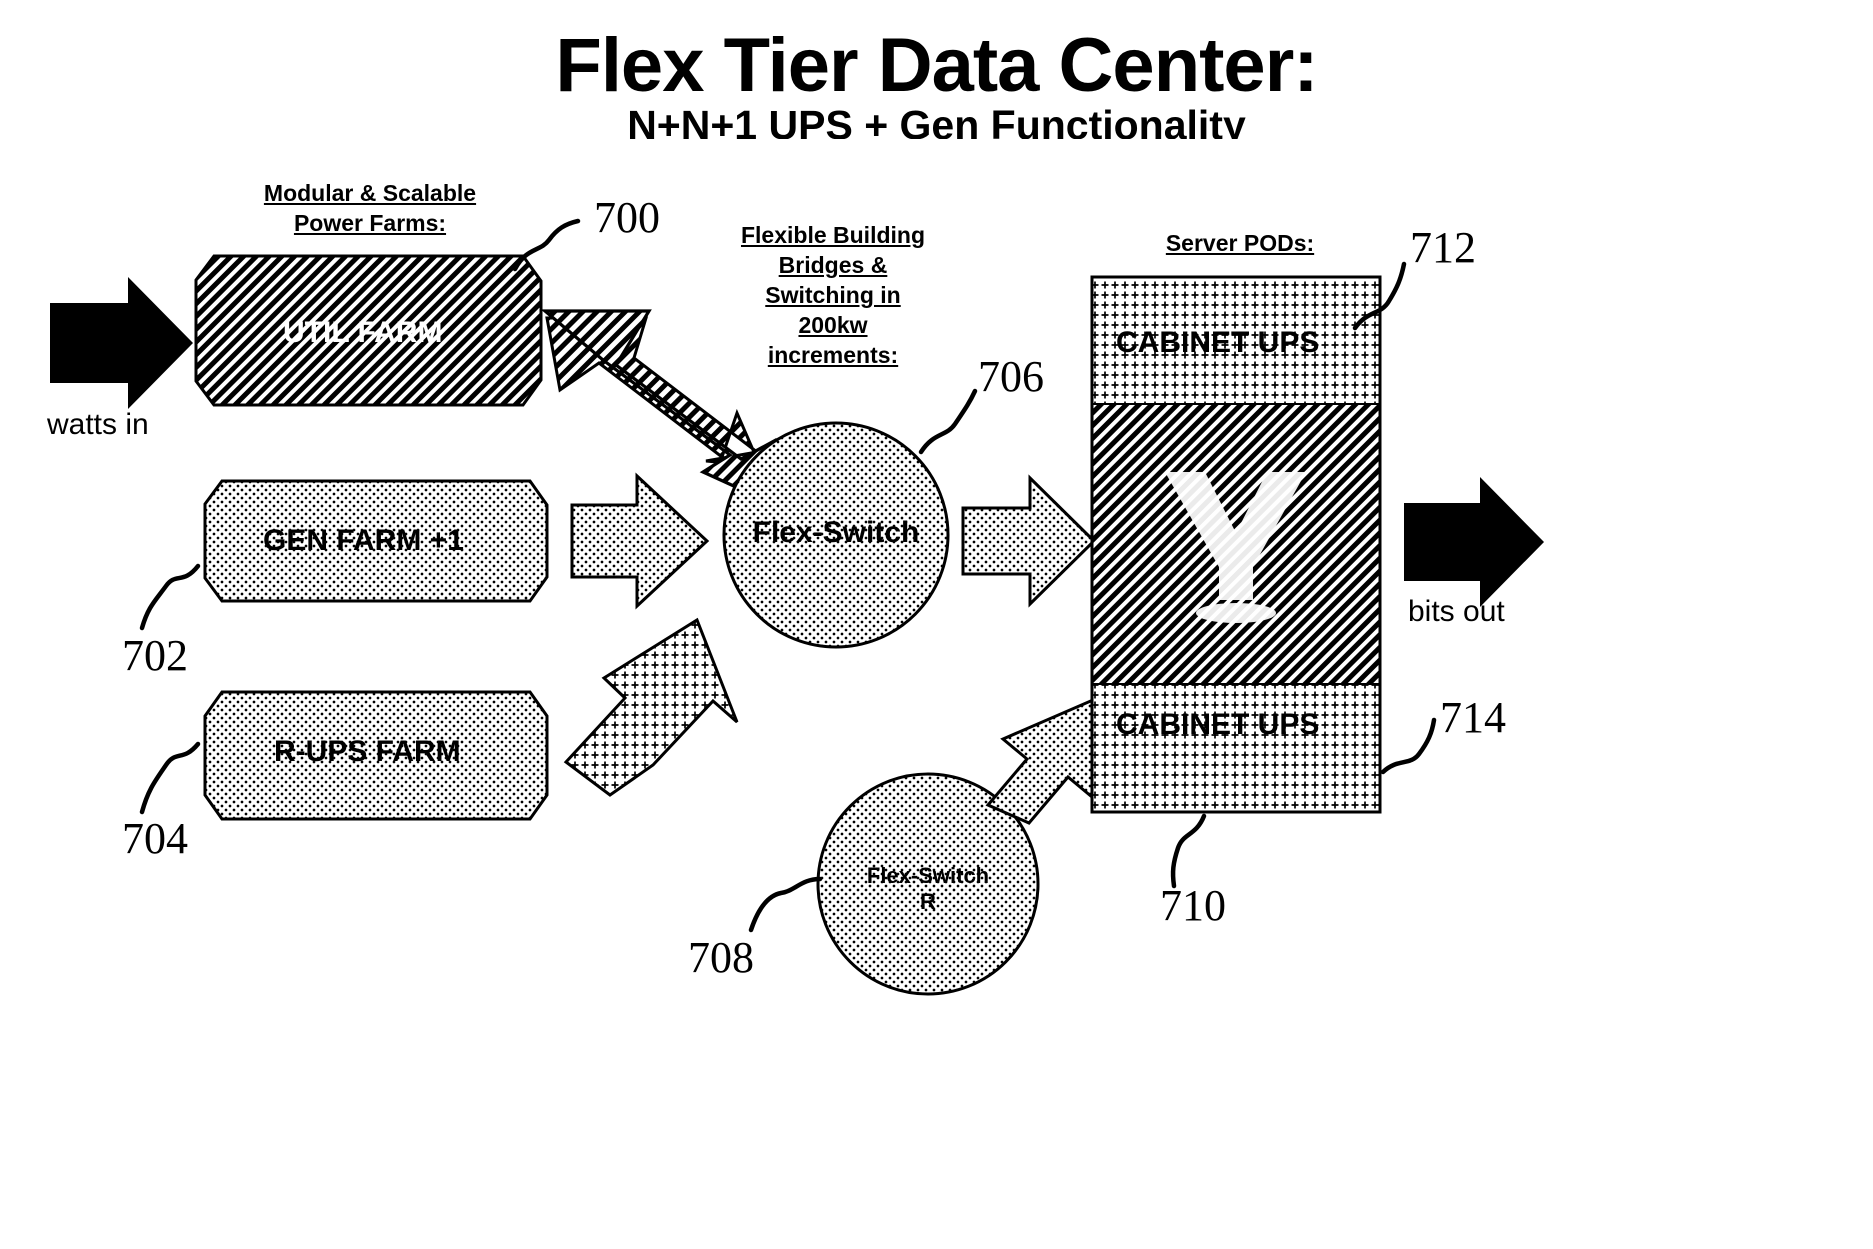  What do you see at coordinates (928, 888) in the screenshot?
I see `flex-switch-r-label: Flex-Switch R` at bounding box center [928, 888].